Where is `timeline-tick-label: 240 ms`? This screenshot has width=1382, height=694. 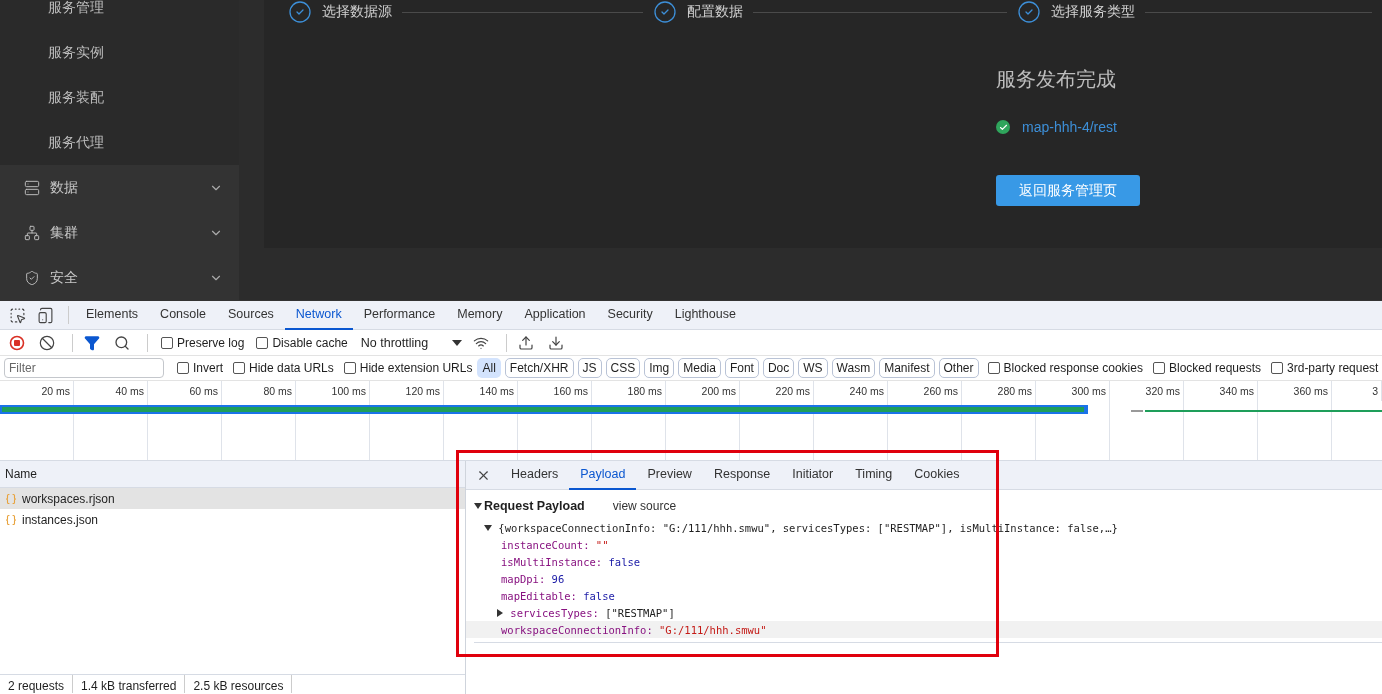
timeline-tick-label: 240 ms is located at coordinates (851, 391).